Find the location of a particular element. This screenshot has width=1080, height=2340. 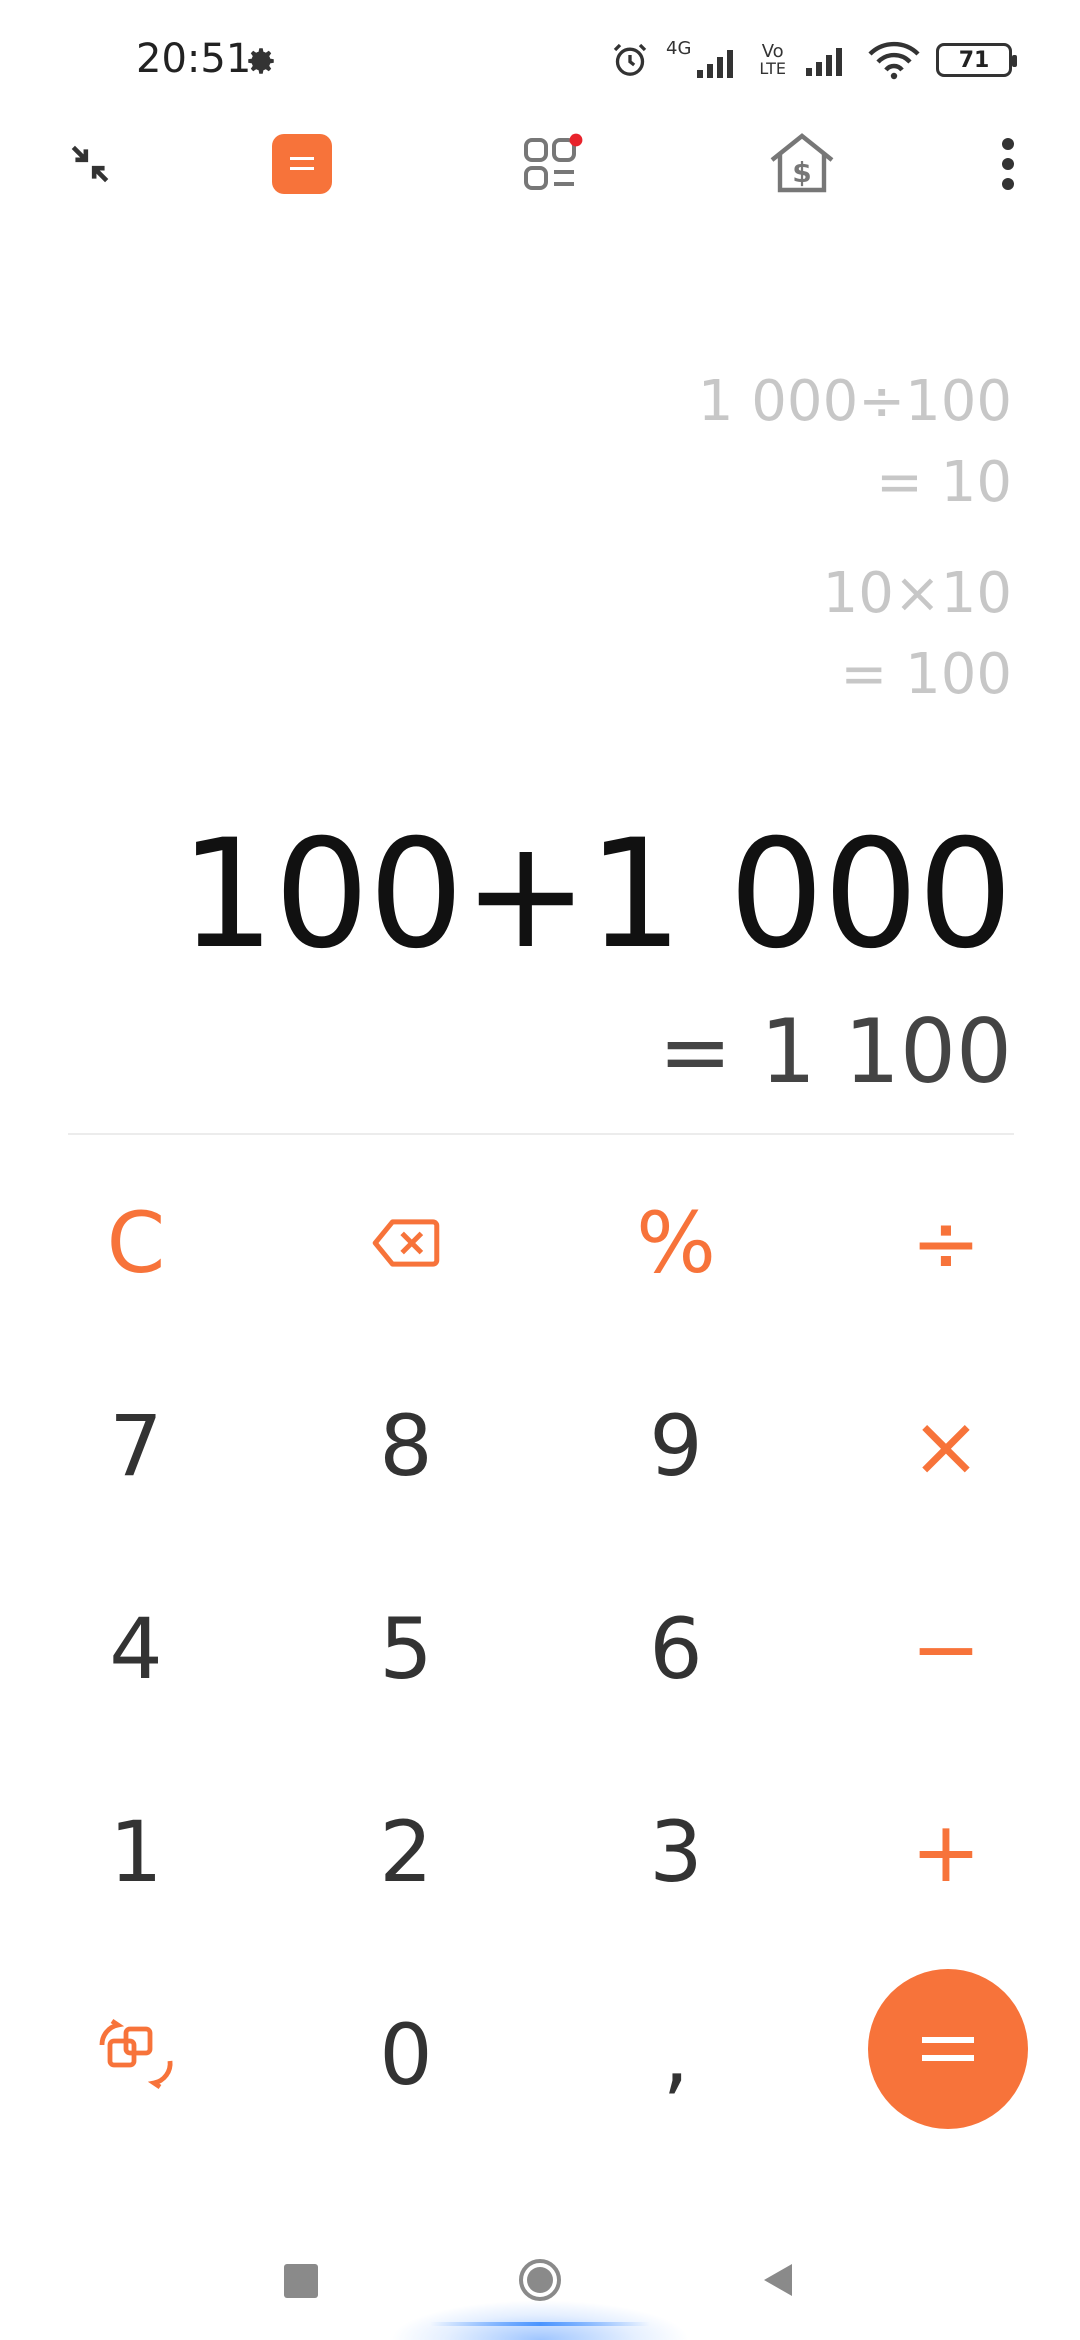

home-button is located at coordinates (540, 2280).